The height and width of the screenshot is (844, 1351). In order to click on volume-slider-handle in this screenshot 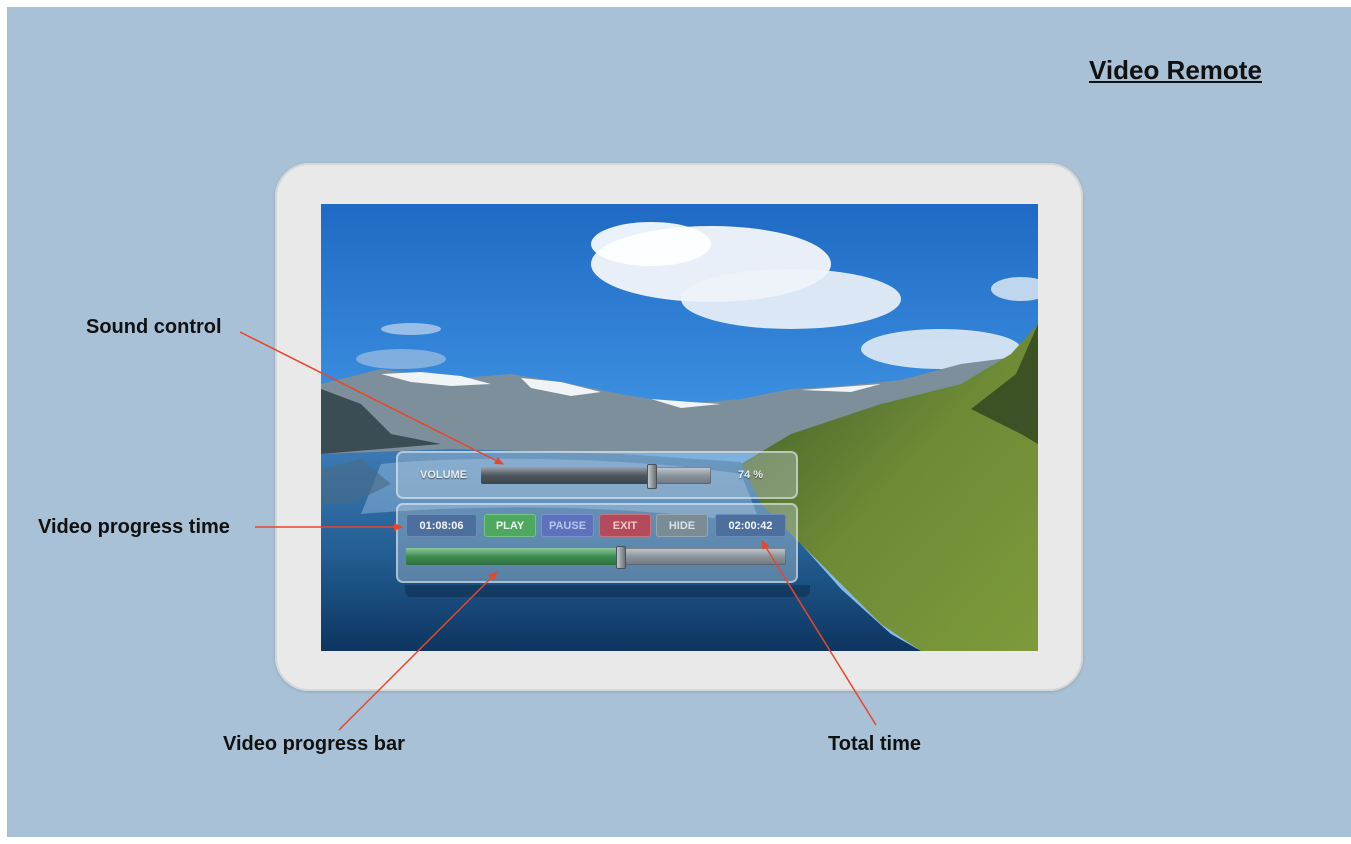, I will do `click(652, 476)`.